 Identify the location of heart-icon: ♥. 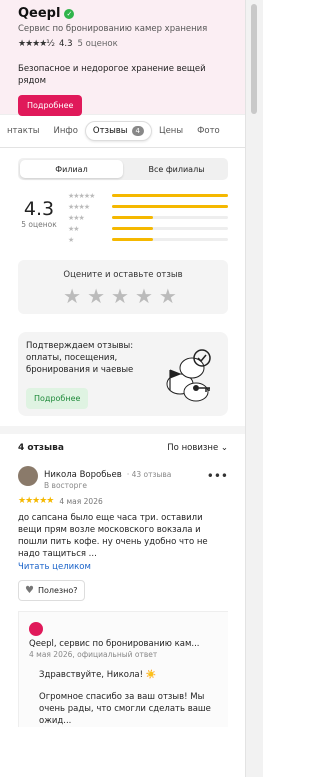
(29, 590).